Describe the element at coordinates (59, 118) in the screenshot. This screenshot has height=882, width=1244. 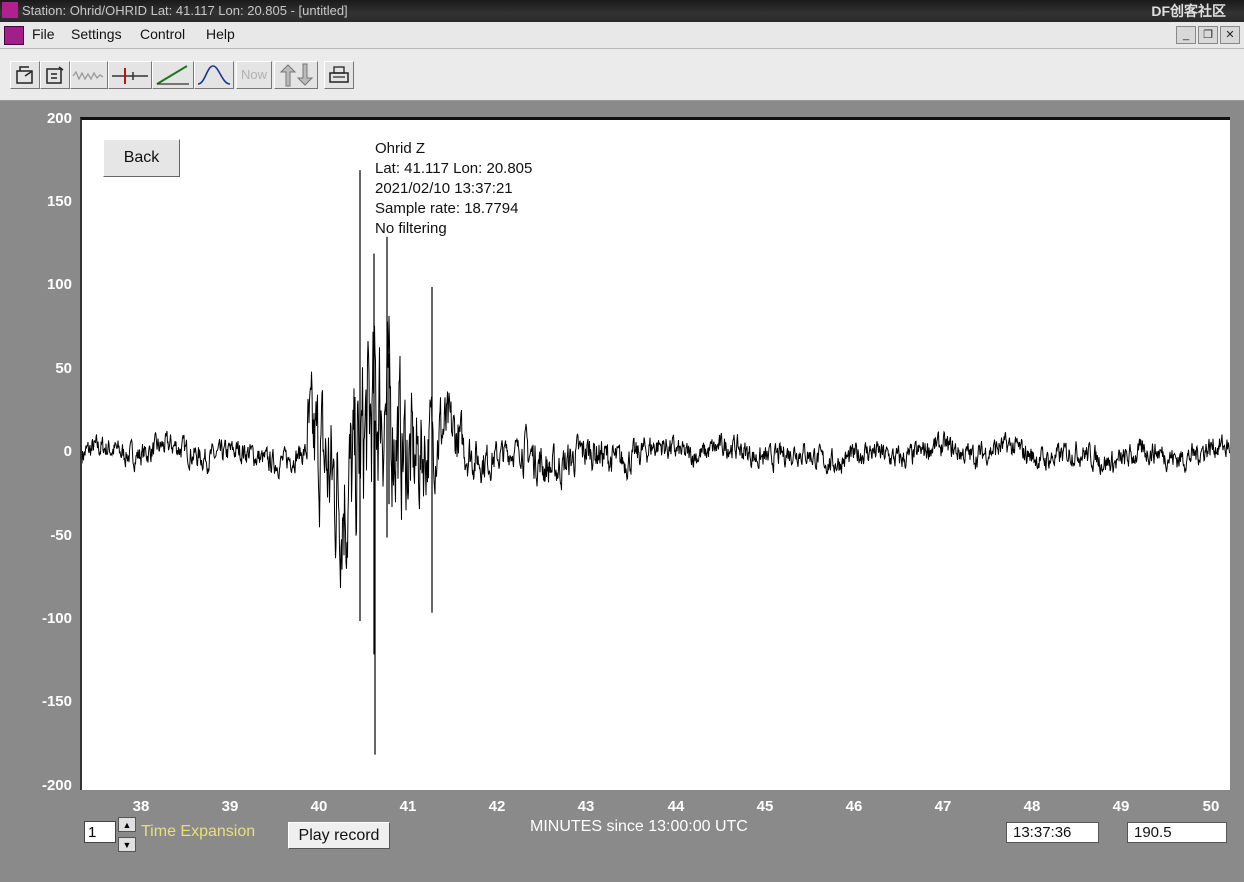
I see `y-tick-label: 200` at that location.